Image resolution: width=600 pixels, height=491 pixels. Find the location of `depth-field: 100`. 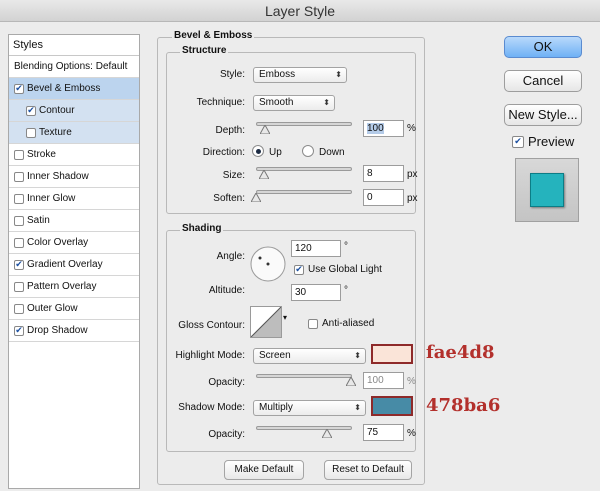

depth-field: 100 is located at coordinates (383, 128).